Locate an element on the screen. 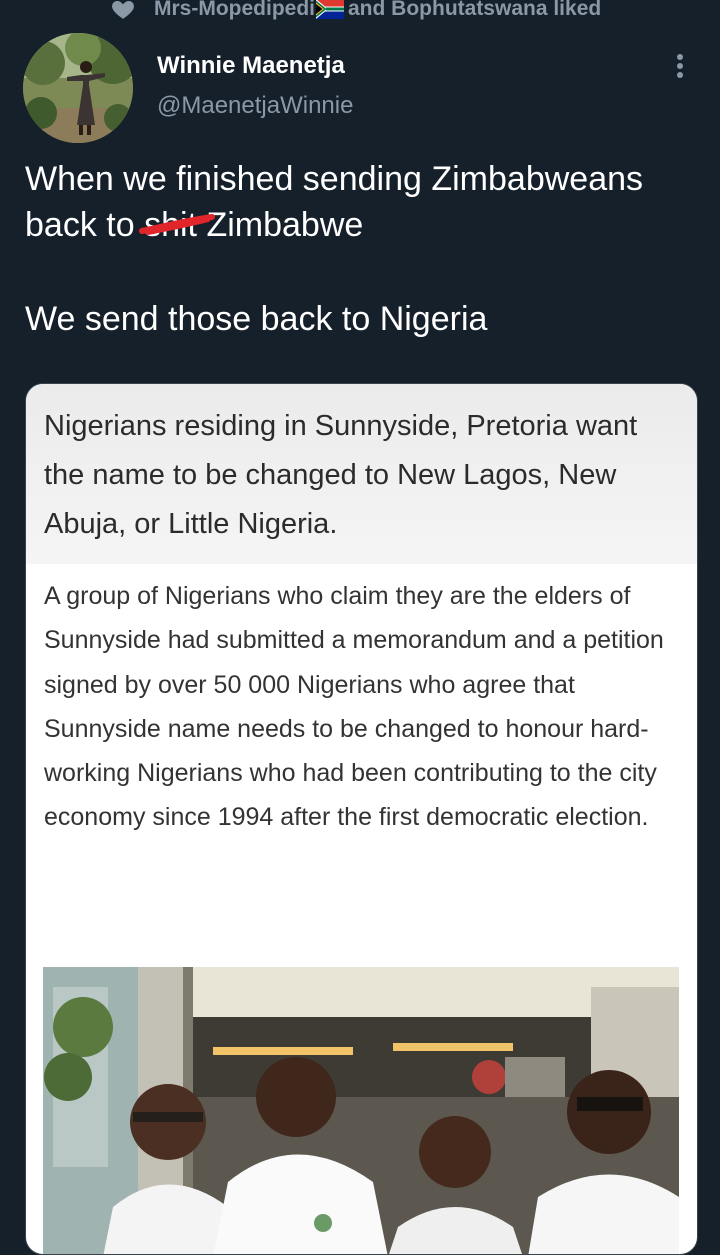 The image size is (720, 1255). more-options-icon is located at coordinates (680, 66).